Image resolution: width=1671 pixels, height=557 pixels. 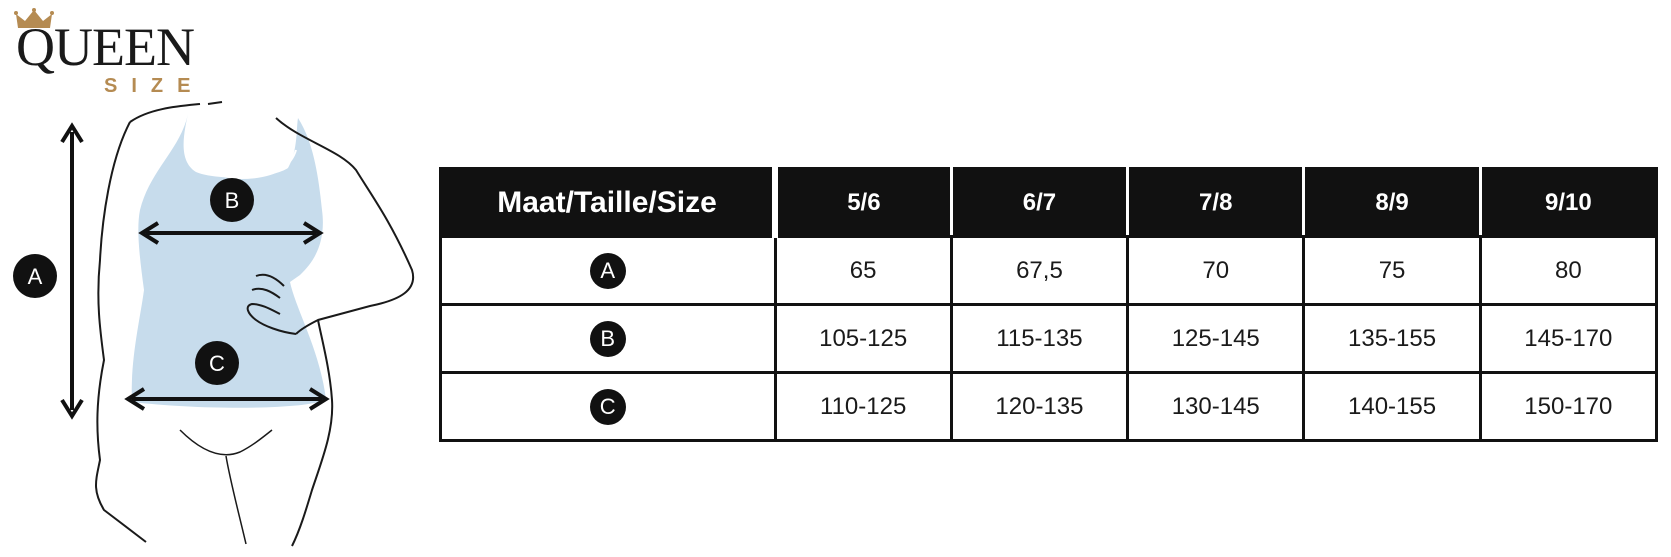 I want to click on table-cell: 150-170, so click(x=1568, y=406).